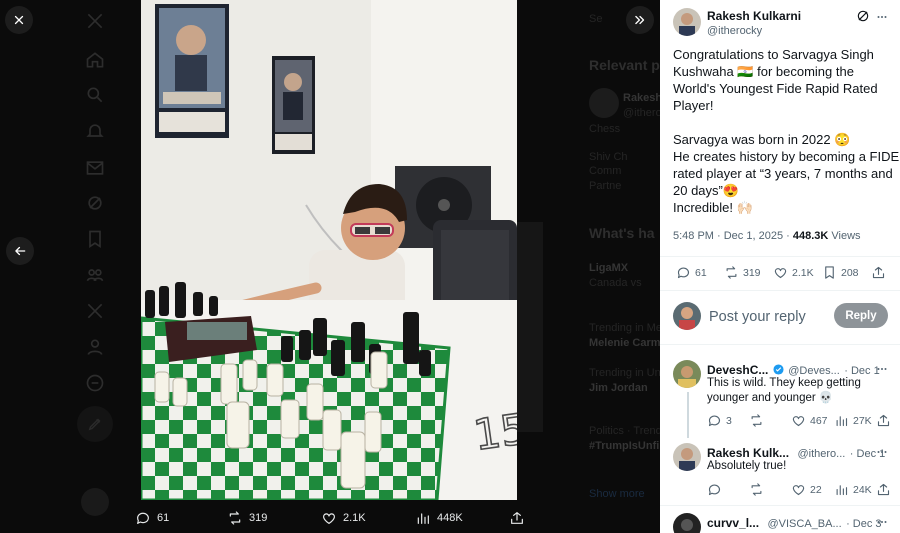 Image resolution: width=900 pixels, height=533 pixels. Describe the element at coordinates (343, 518) in the screenshot. I see `media-like-button: 2.1K` at that location.